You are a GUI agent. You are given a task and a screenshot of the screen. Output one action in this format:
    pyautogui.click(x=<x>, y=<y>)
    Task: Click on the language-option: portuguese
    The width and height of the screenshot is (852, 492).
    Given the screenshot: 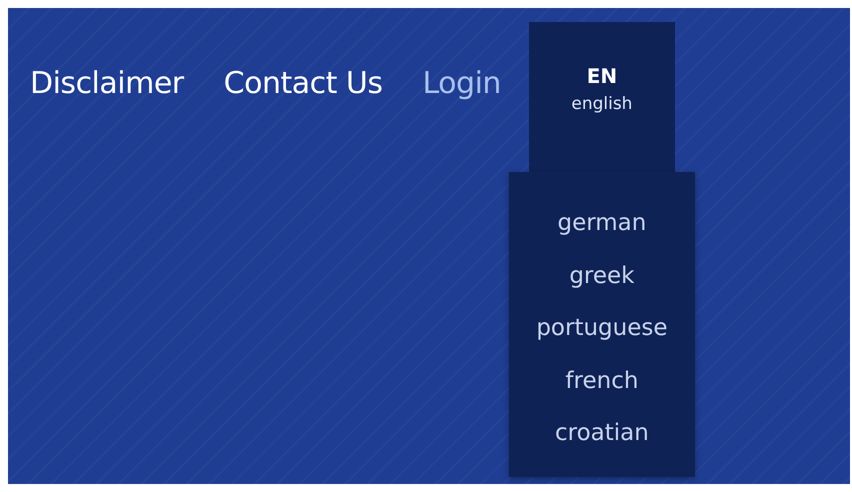 What is the action you would take?
    pyautogui.click(x=602, y=333)
    